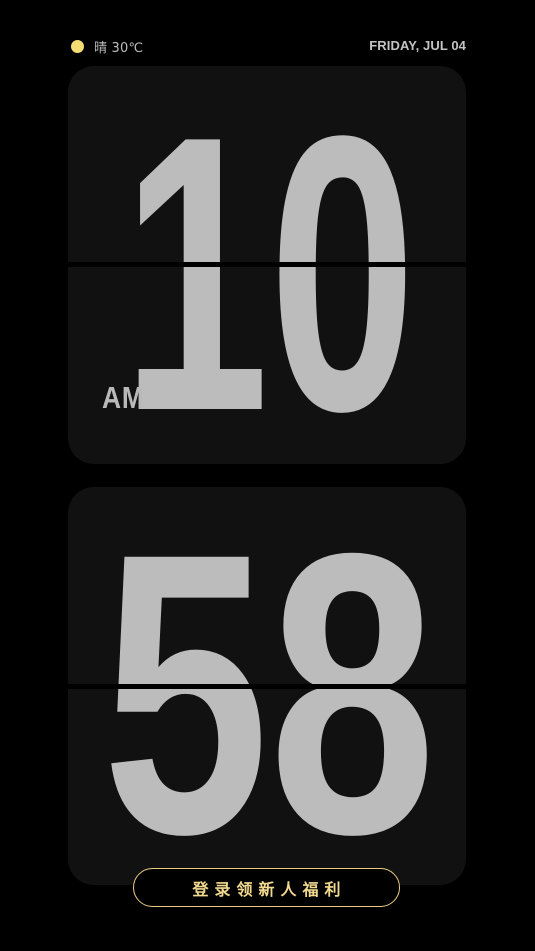 The image size is (535, 951). Describe the element at coordinates (119, 48) in the screenshot. I see `weather-text: 晴 30℃` at that location.